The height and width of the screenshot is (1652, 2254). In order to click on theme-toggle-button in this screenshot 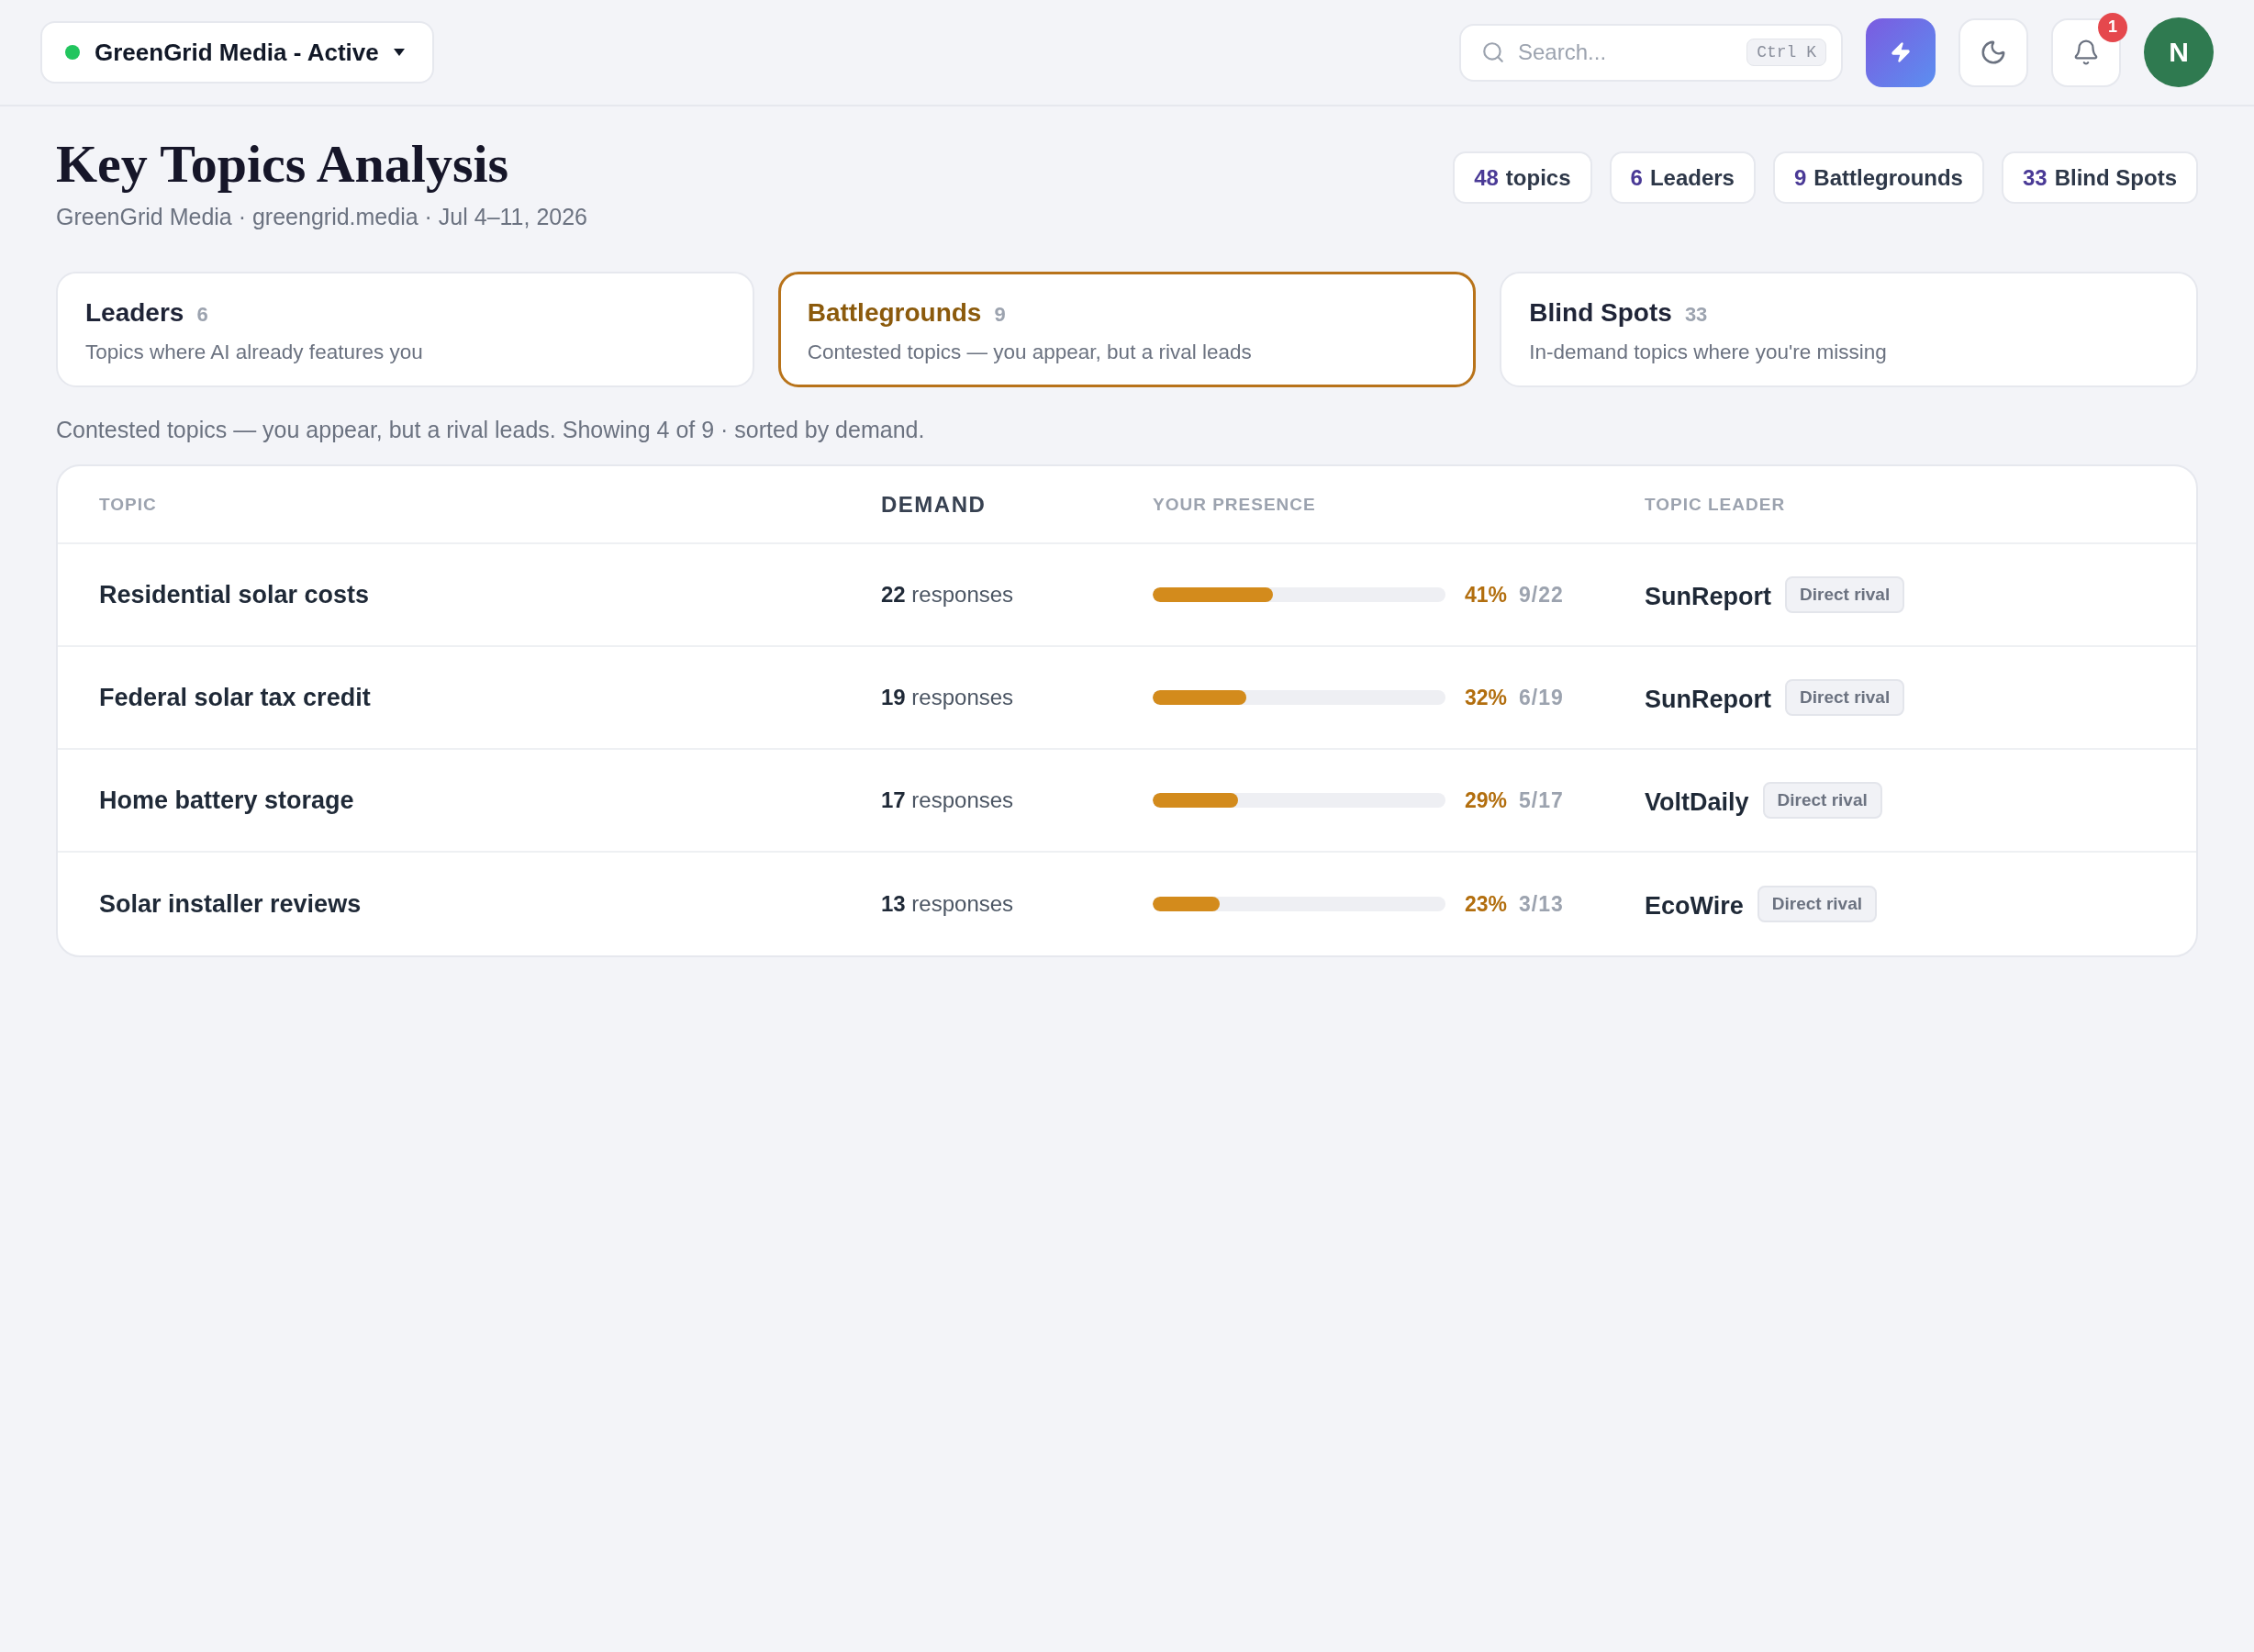, I will do `click(1993, 52)`.